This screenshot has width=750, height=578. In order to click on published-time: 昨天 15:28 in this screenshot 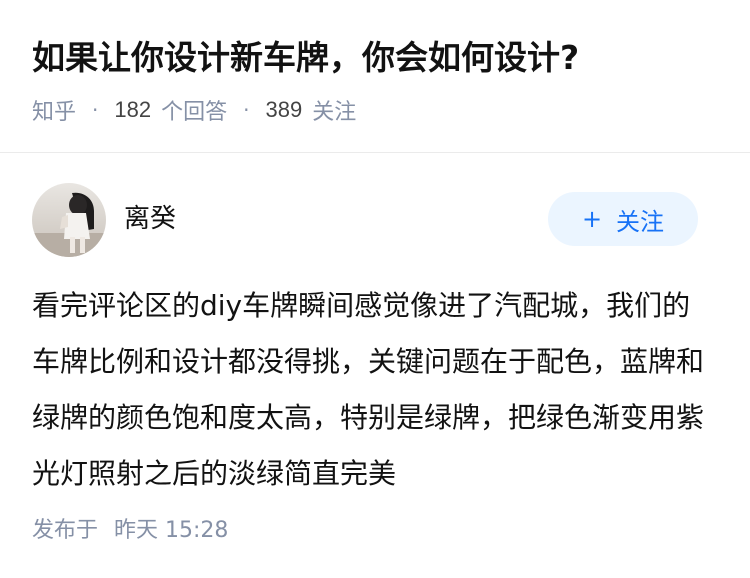, I will do `click(171, 530)`.